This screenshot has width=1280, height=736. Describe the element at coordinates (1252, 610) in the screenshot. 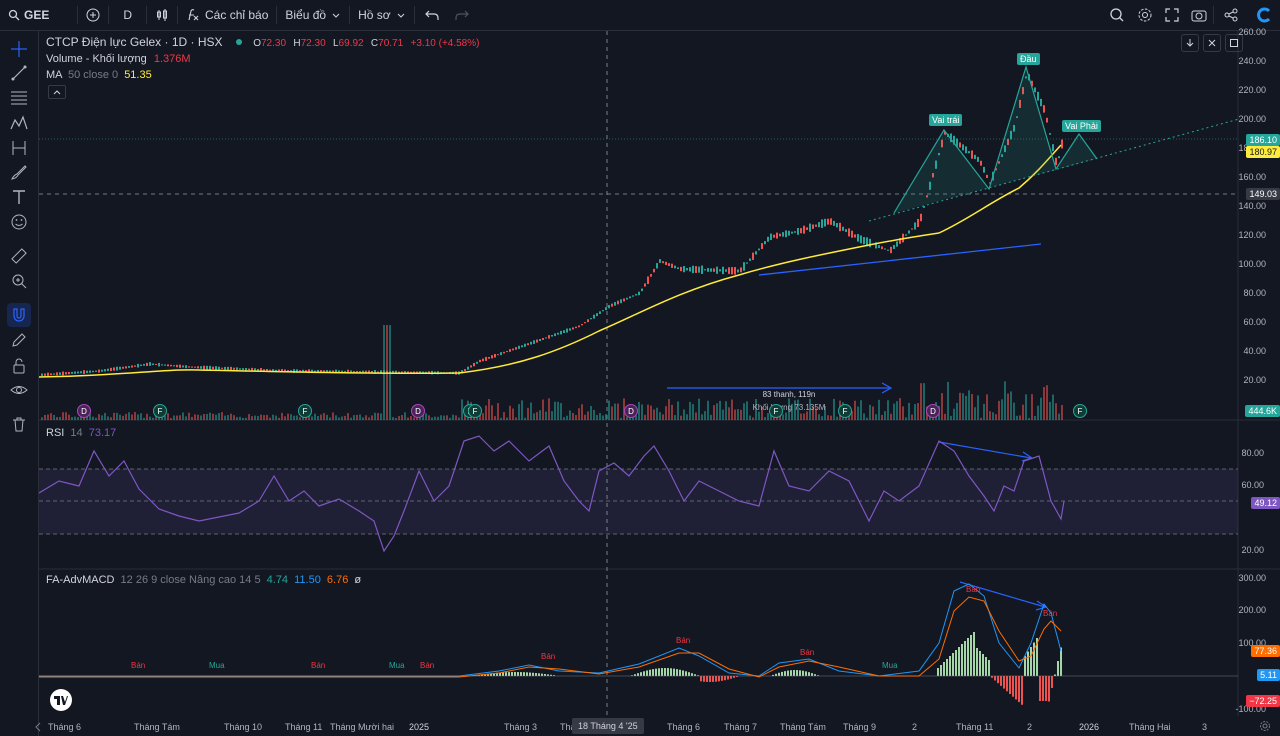

I see `macd-tick: 200.00` at that location.